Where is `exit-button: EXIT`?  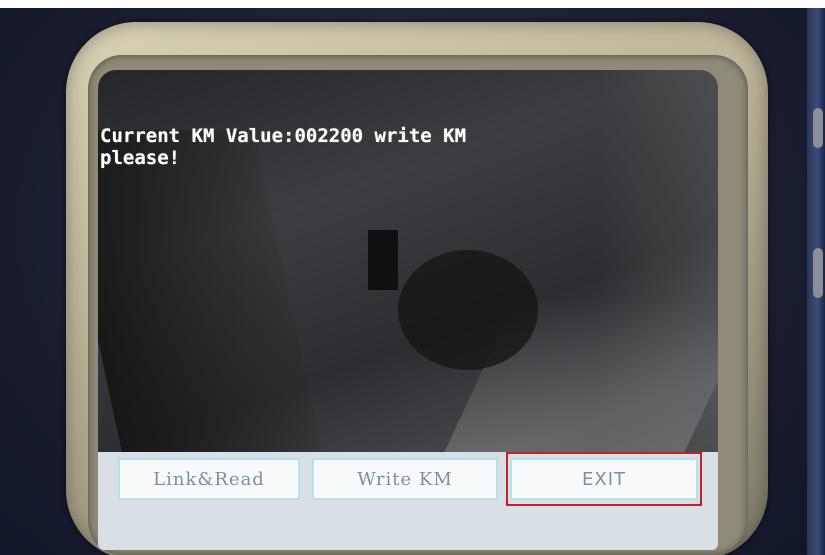 exit-button: EXIT is located at coordinates (604, 479).